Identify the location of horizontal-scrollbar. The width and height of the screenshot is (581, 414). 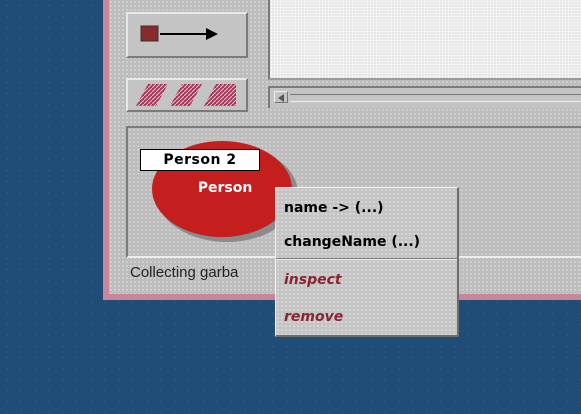
(424, 97).